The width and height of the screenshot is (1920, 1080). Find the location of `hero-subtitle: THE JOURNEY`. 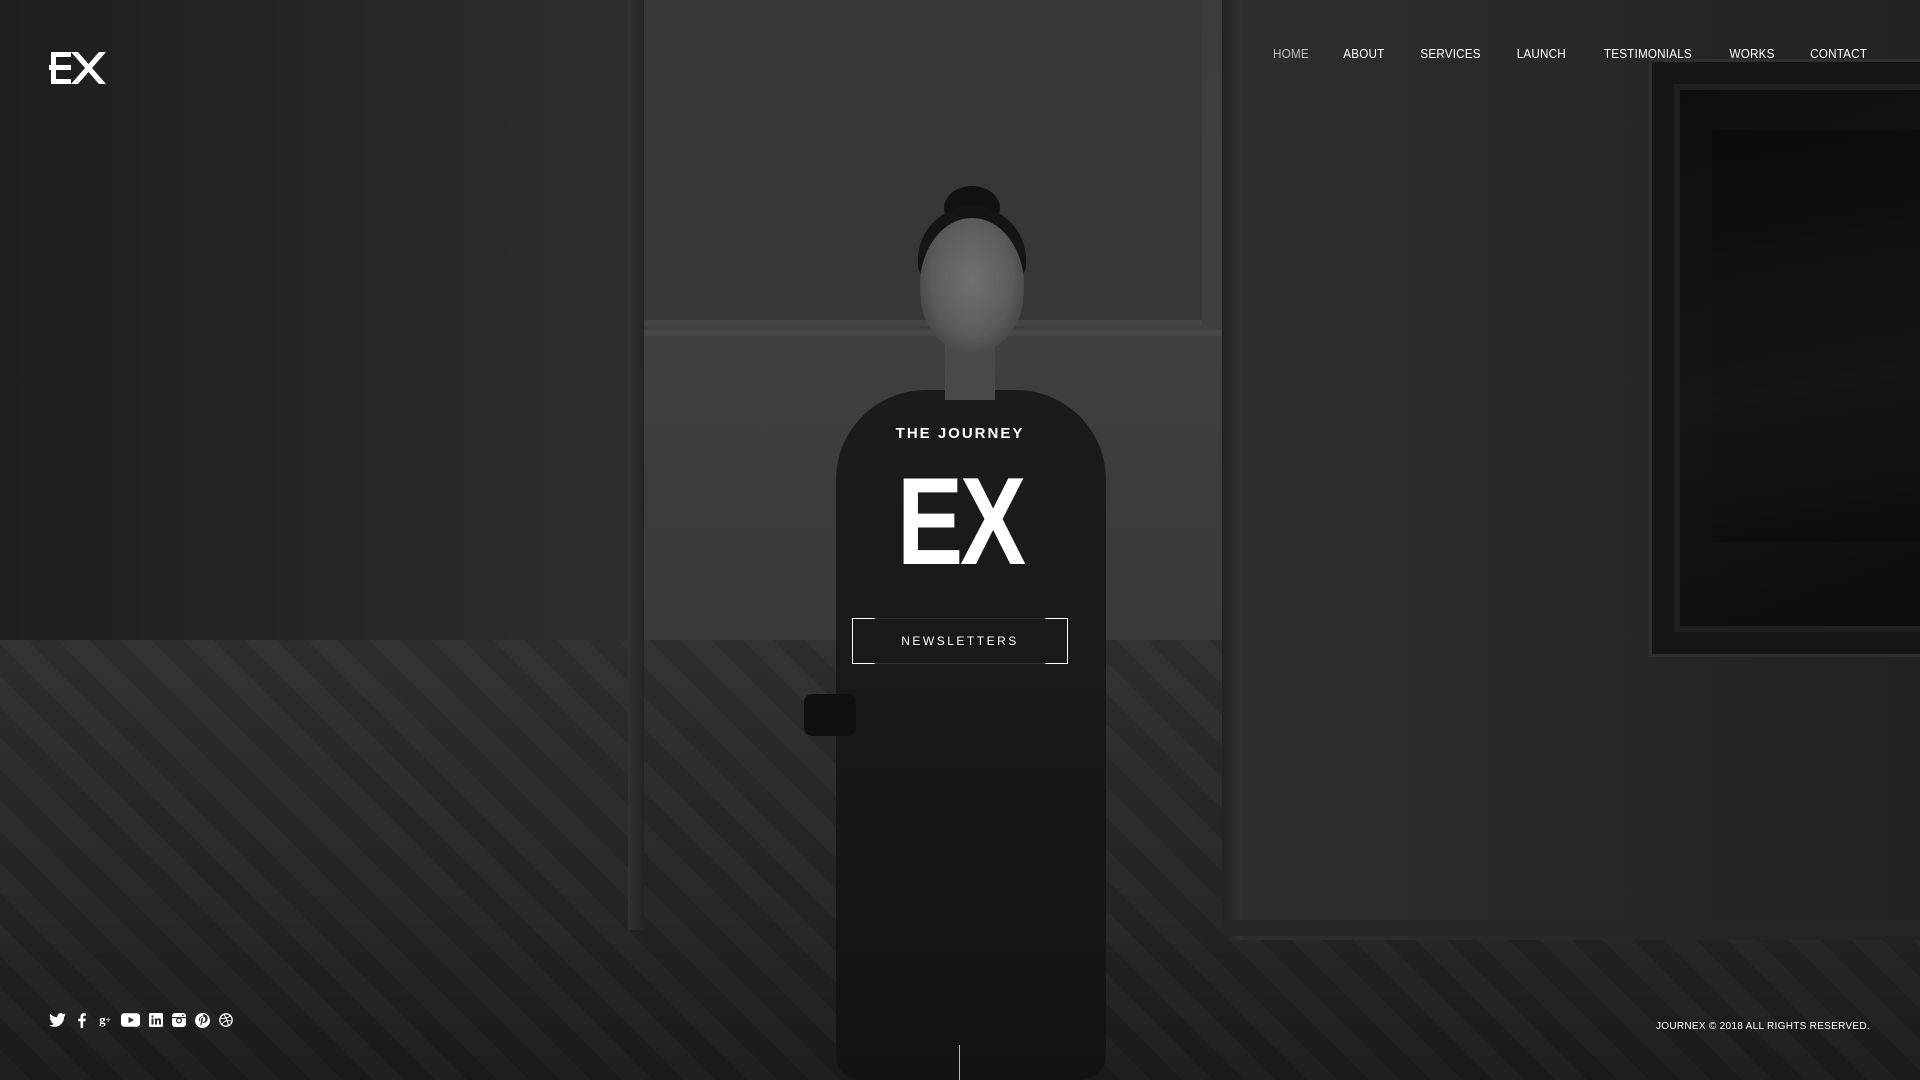

hero-subtitle: THE JOURNEY is located at coordinates (960, 433).